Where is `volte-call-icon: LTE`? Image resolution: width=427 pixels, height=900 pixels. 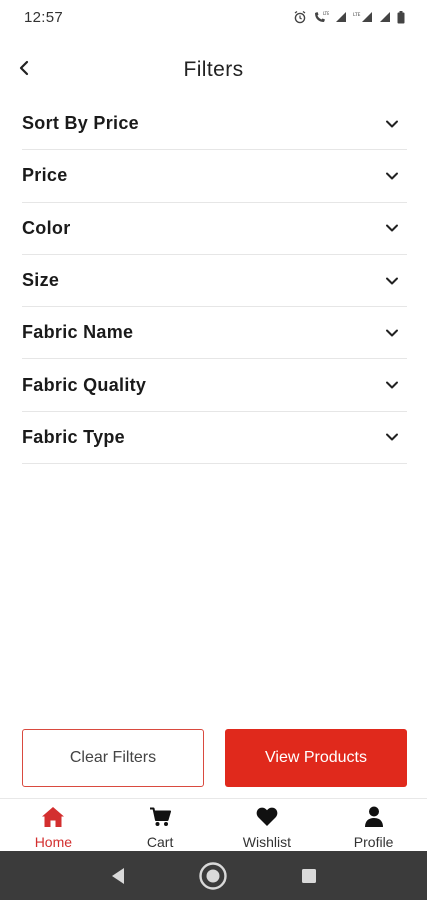 volte-call-icon: LTE is located at coordinates (322, 16).